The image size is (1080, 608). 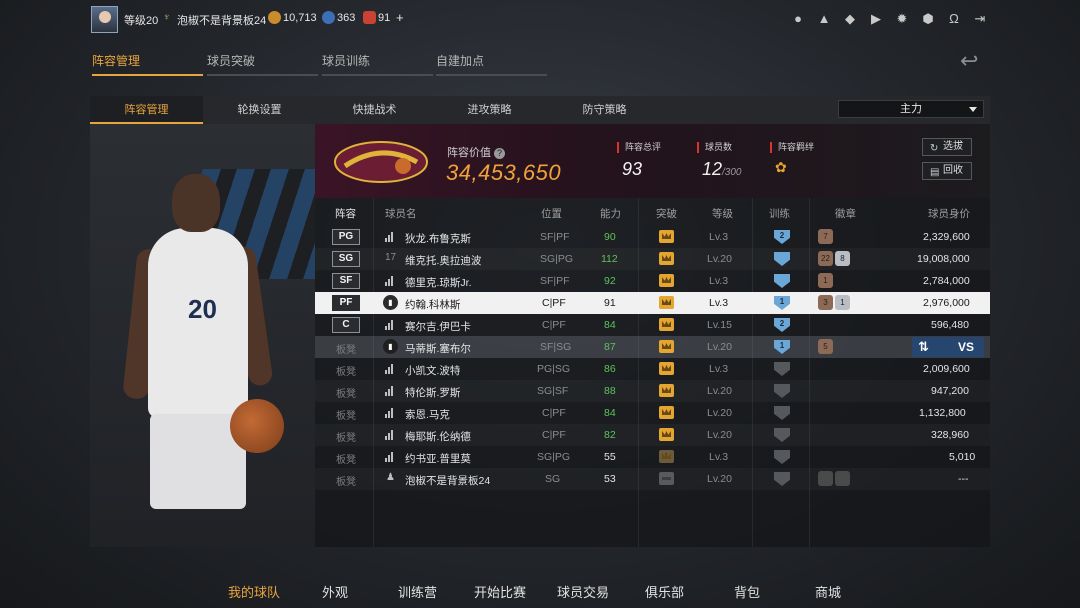 What do you see at coordinates (460, 61) in the screenshot?
I see `tab-label: 自建加点` at bounding box center [460, 61].